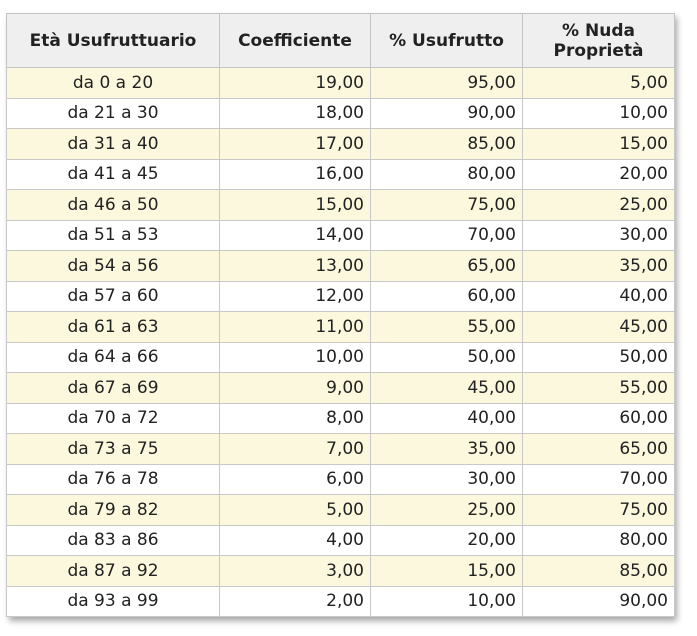 The image size is (697, 636). I want to click on cell-nuda-proprieta-percent: 55,00, so click(598, 388).